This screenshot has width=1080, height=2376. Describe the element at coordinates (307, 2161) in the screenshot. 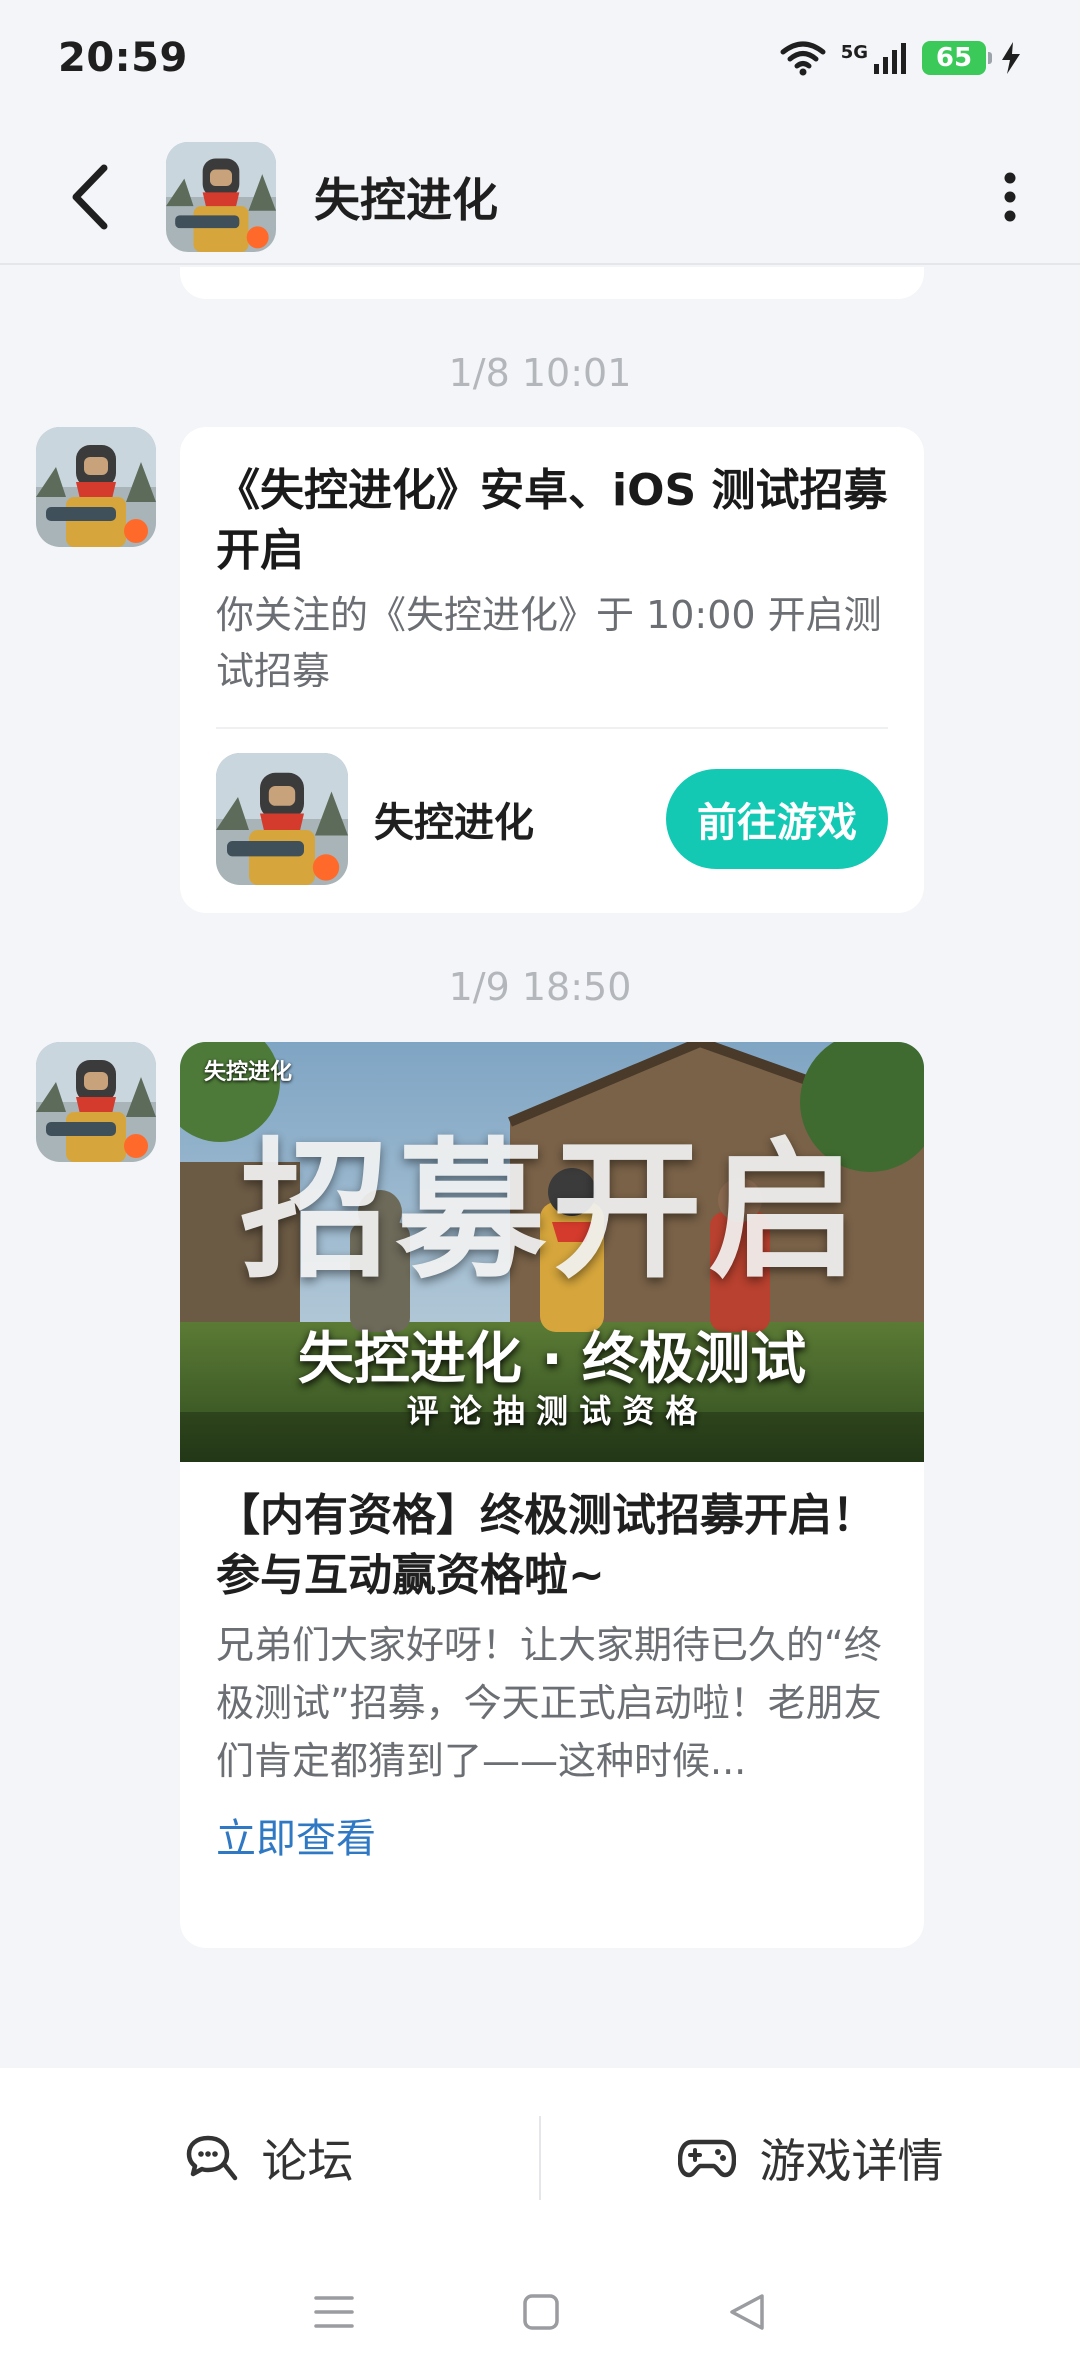

I see `tab-forum-label: 论坛` at that location.